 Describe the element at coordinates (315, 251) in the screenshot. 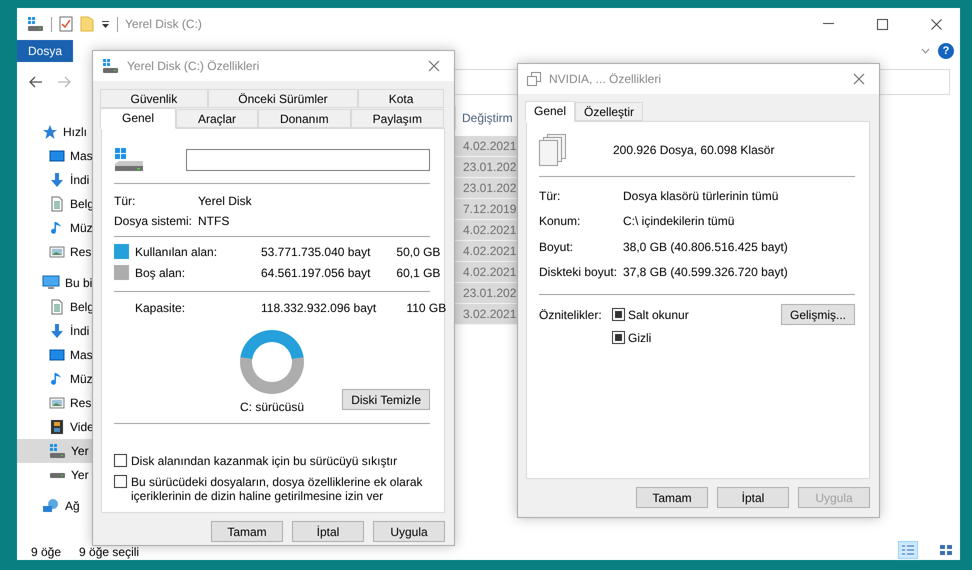

I see `byte-count: 53.771.735.040 bayt` at that location.